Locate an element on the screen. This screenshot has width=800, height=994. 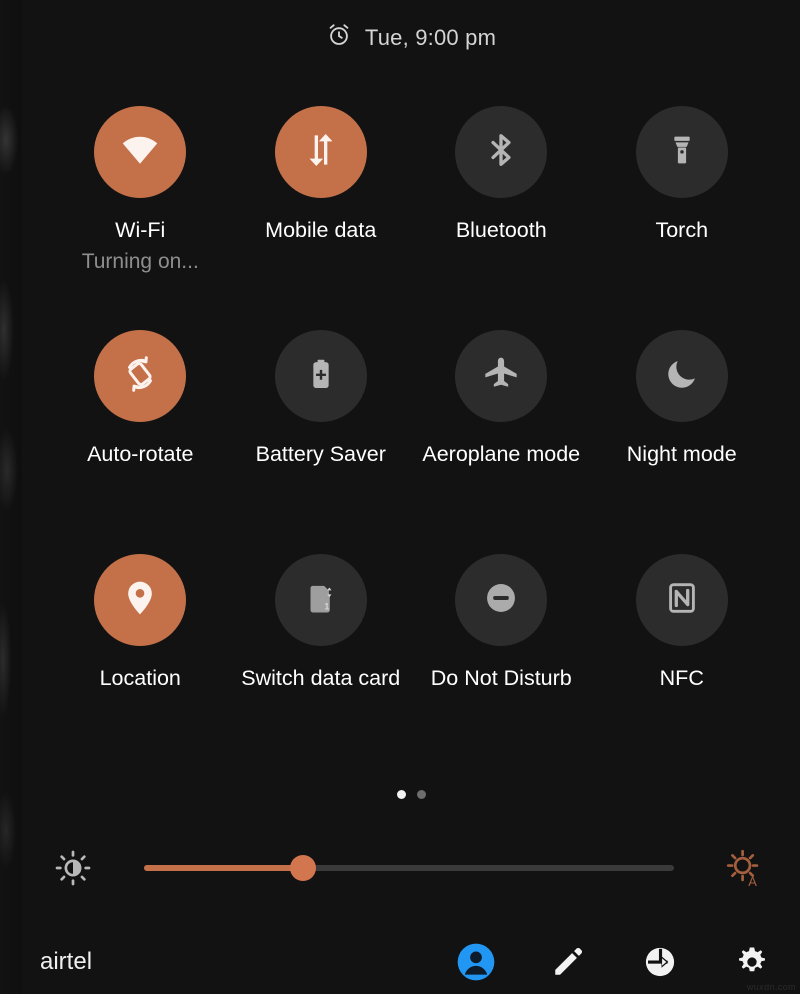
tile-location-circle is located at coordinates (140, 600).